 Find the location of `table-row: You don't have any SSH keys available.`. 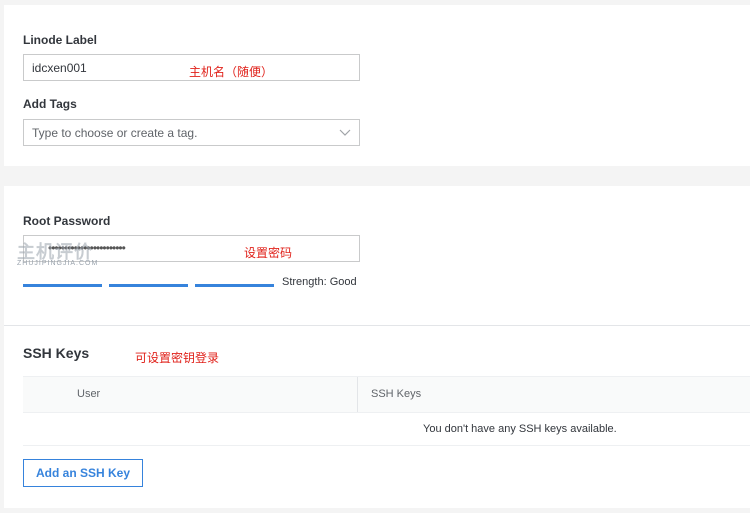

table-row: You don't have any SSH keys available. is located at coordinates (386, 429).